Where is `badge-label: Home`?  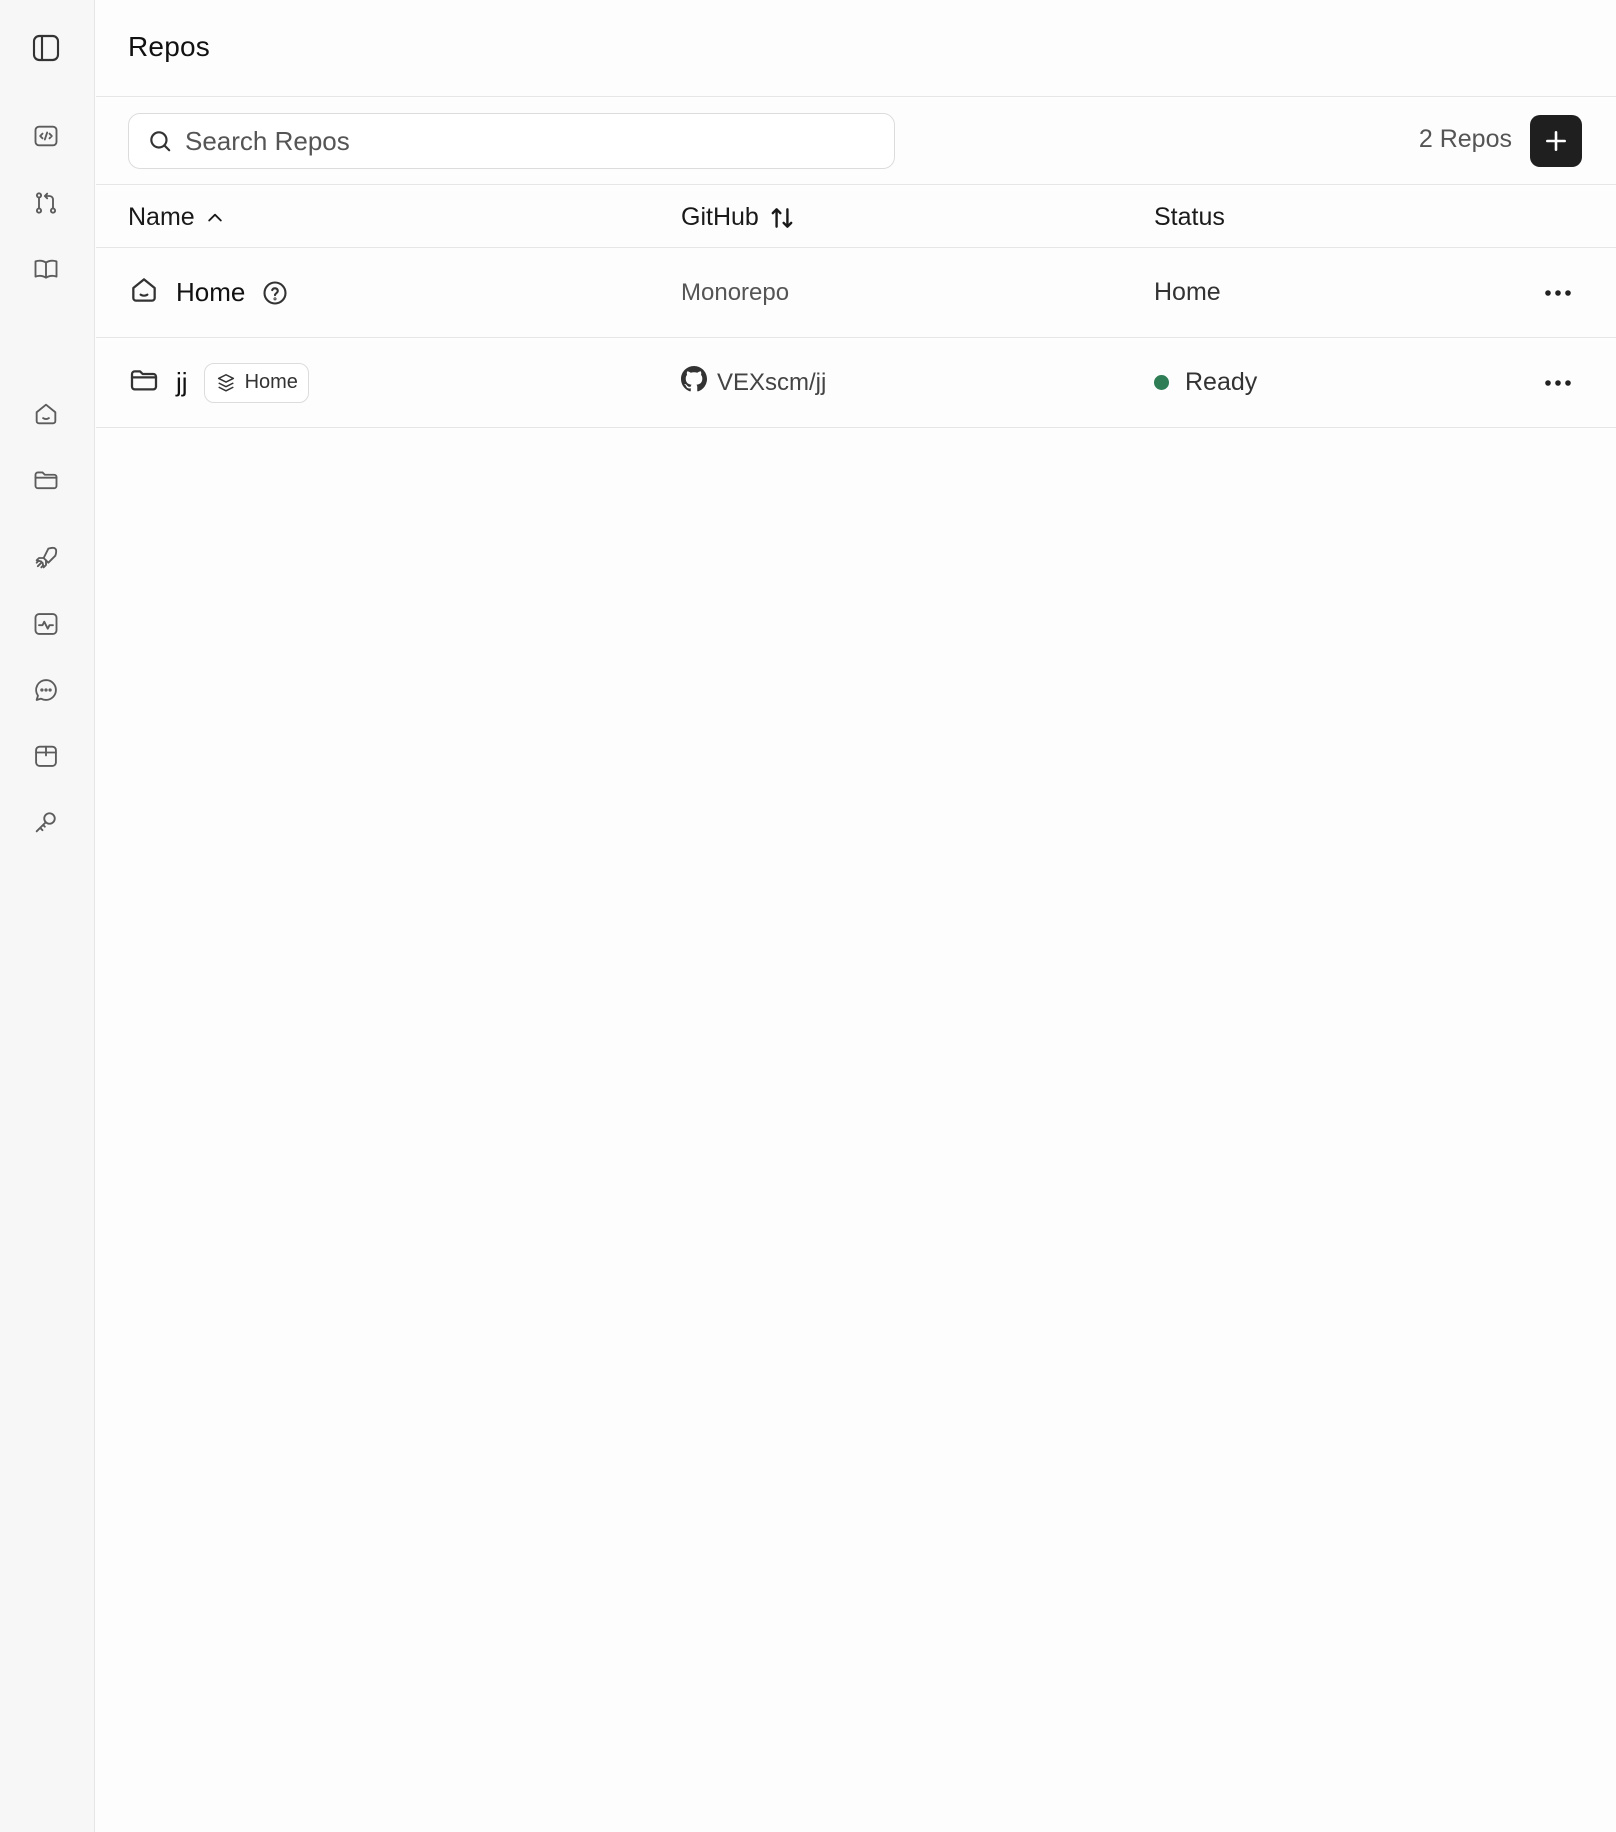 badge-label: Home is located at coordinates (271, 382).